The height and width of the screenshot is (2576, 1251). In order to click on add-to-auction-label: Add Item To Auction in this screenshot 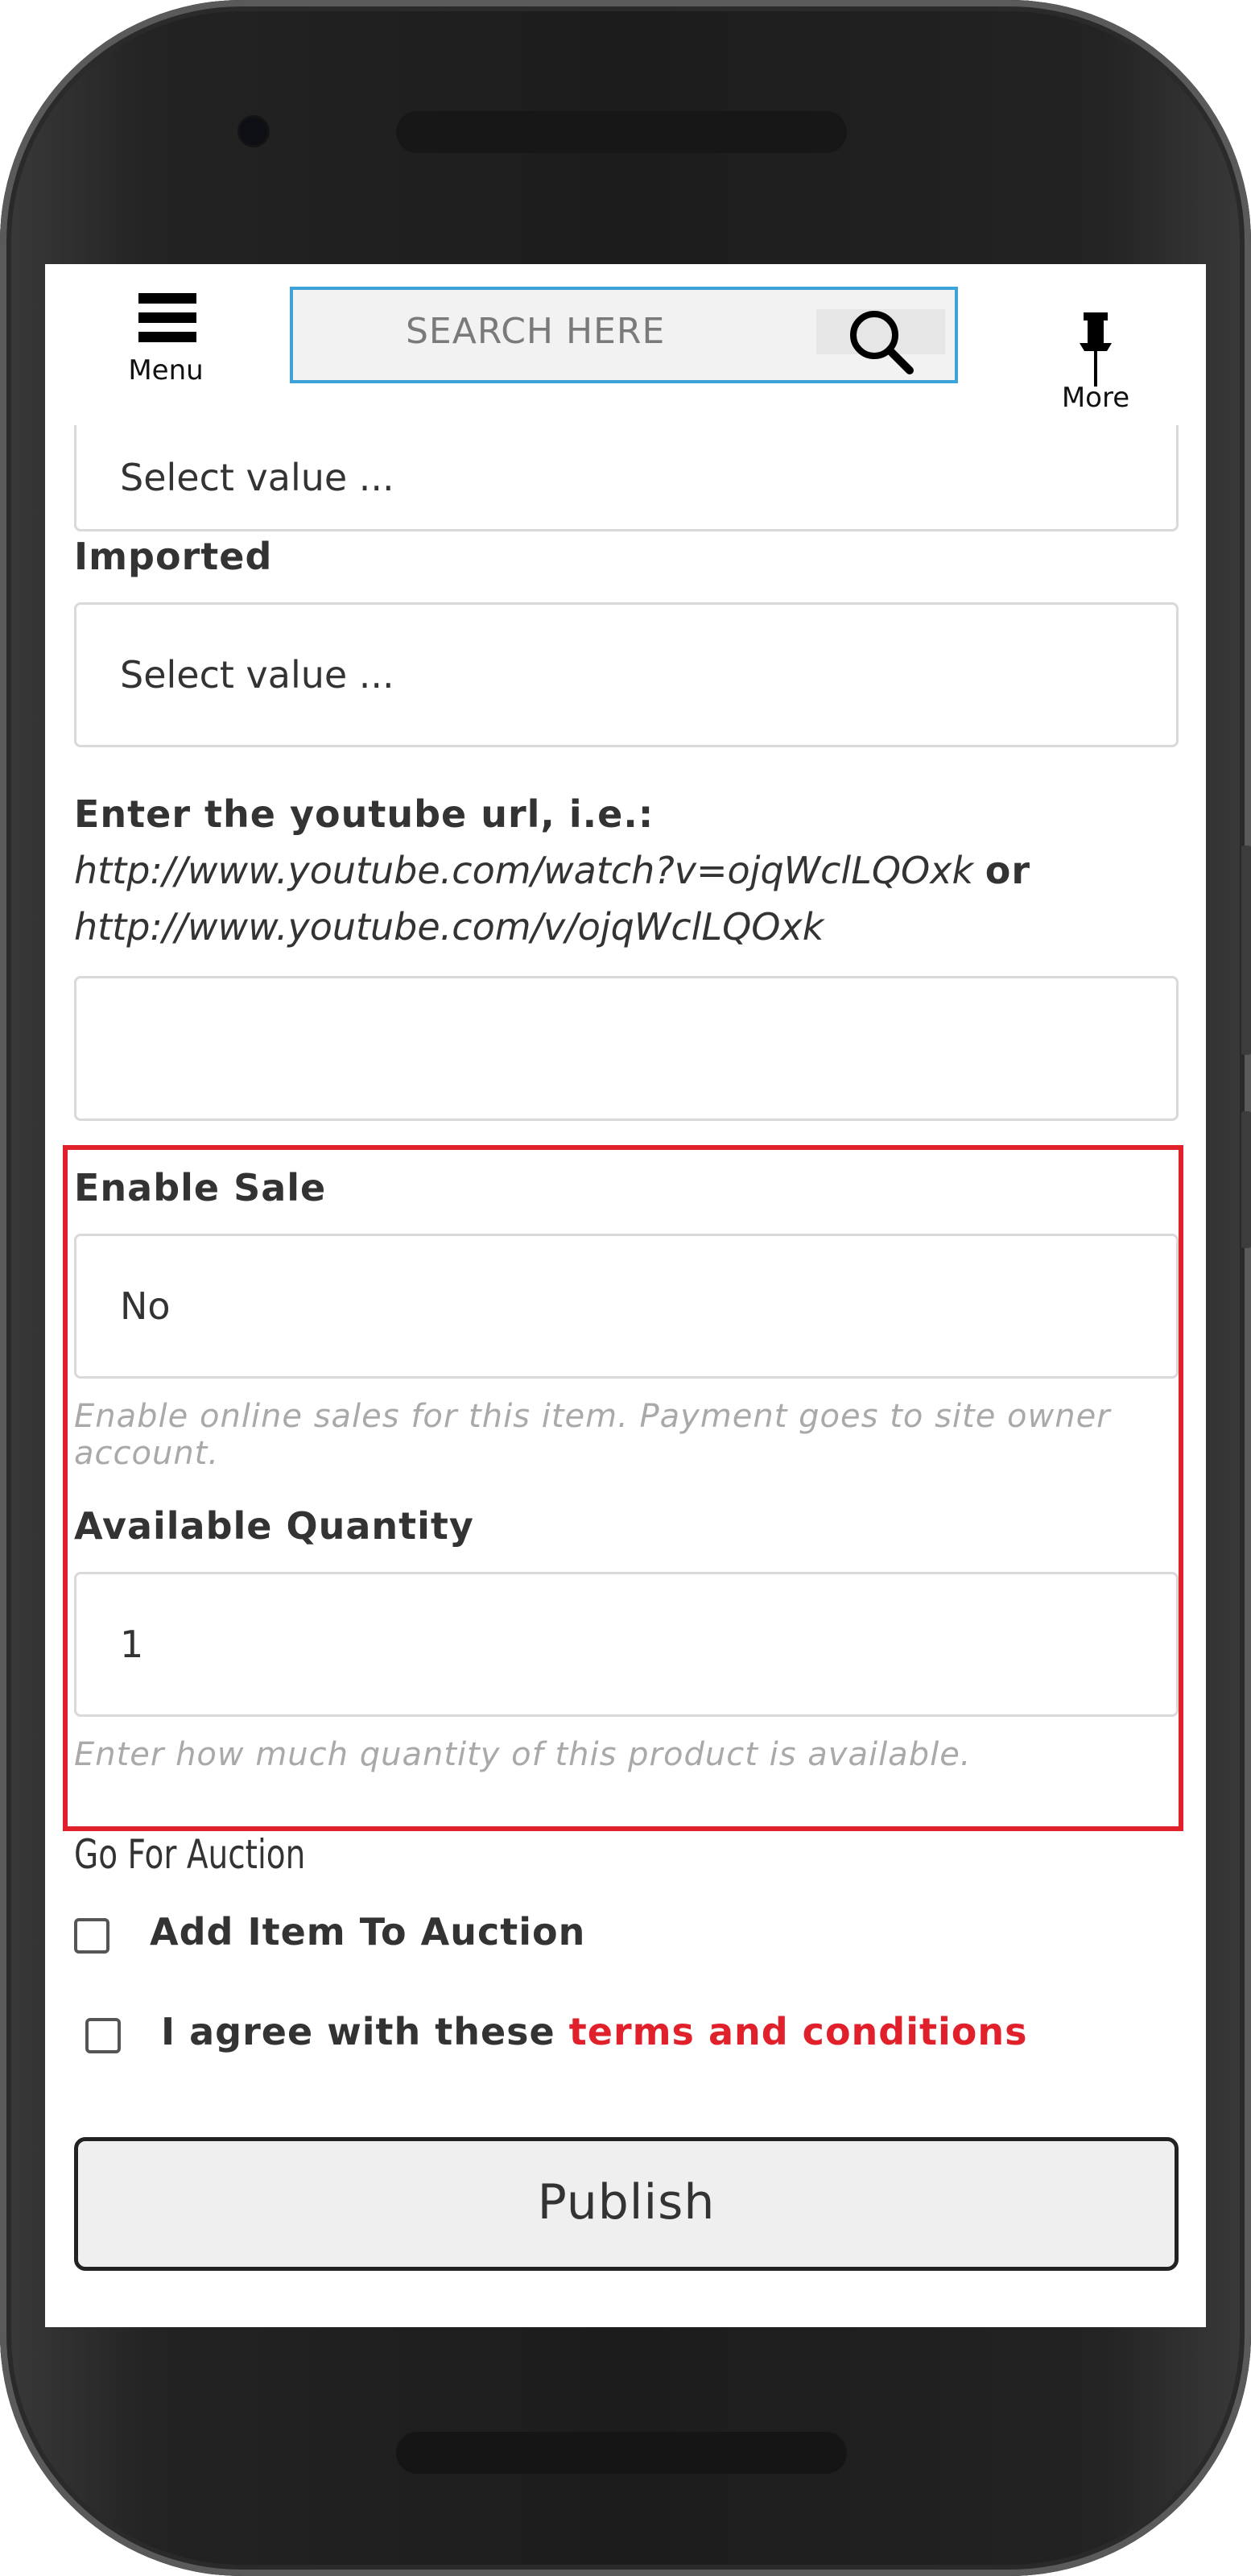, I will do `click(367, 1932)`.